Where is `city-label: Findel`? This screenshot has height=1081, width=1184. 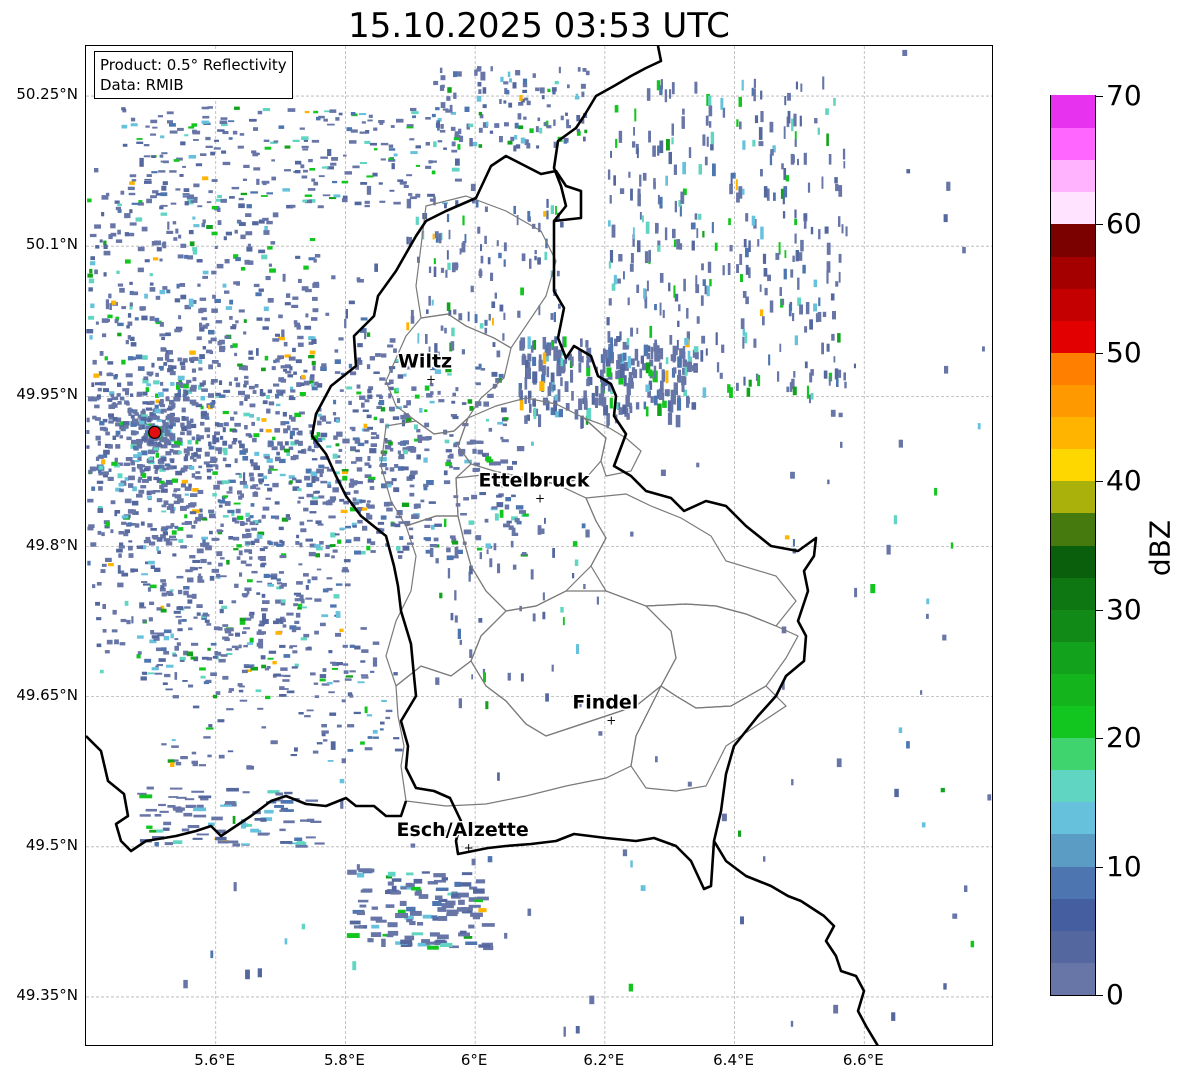 city-label: Findel is located at coordinates (605, 703).